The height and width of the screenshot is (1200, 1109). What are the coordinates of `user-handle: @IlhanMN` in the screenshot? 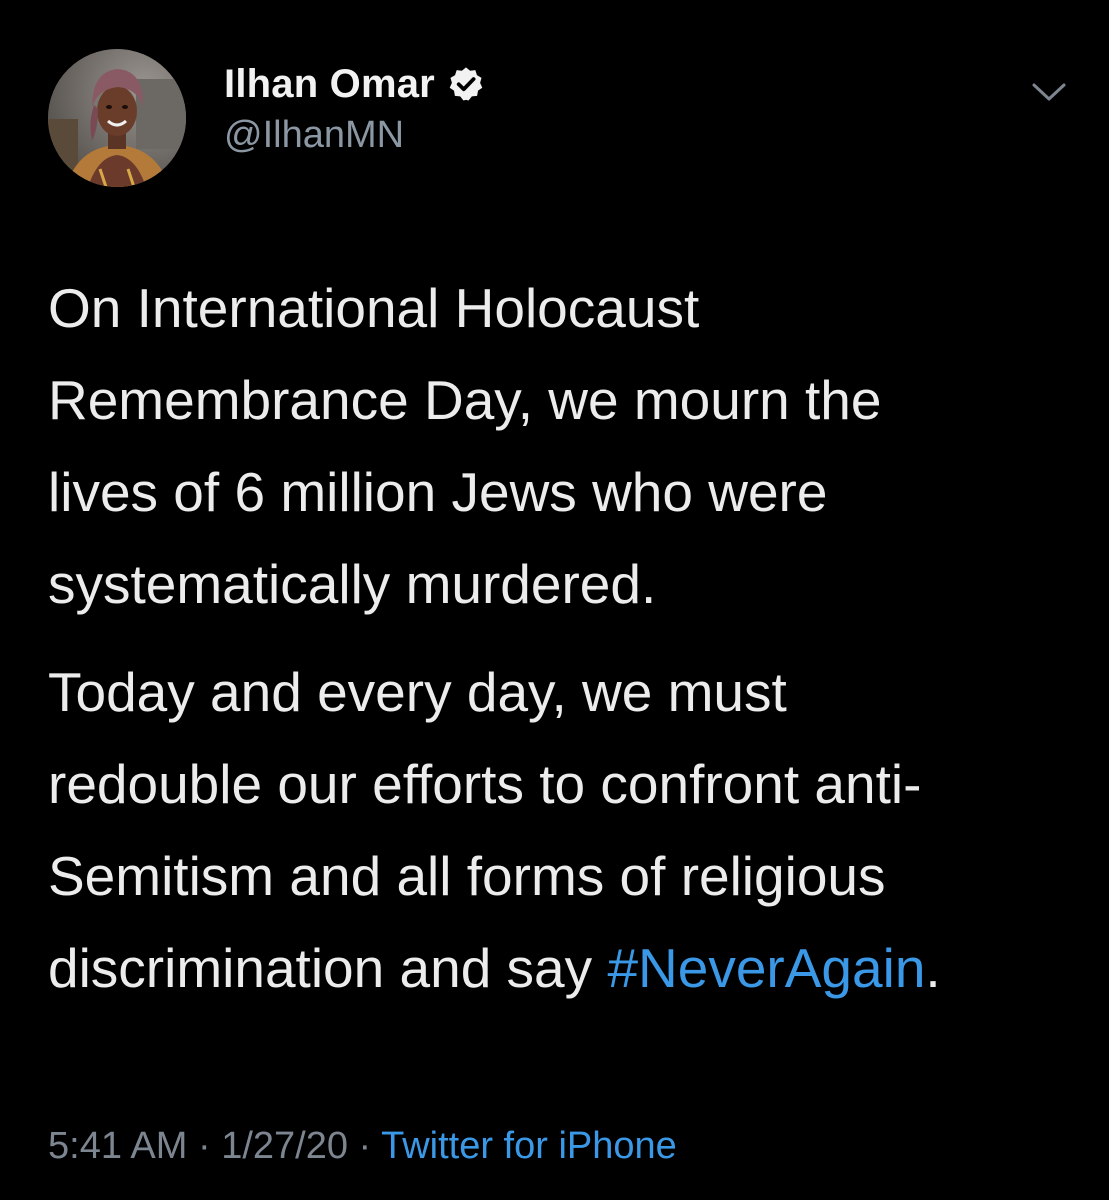 It's located at (354, 135).